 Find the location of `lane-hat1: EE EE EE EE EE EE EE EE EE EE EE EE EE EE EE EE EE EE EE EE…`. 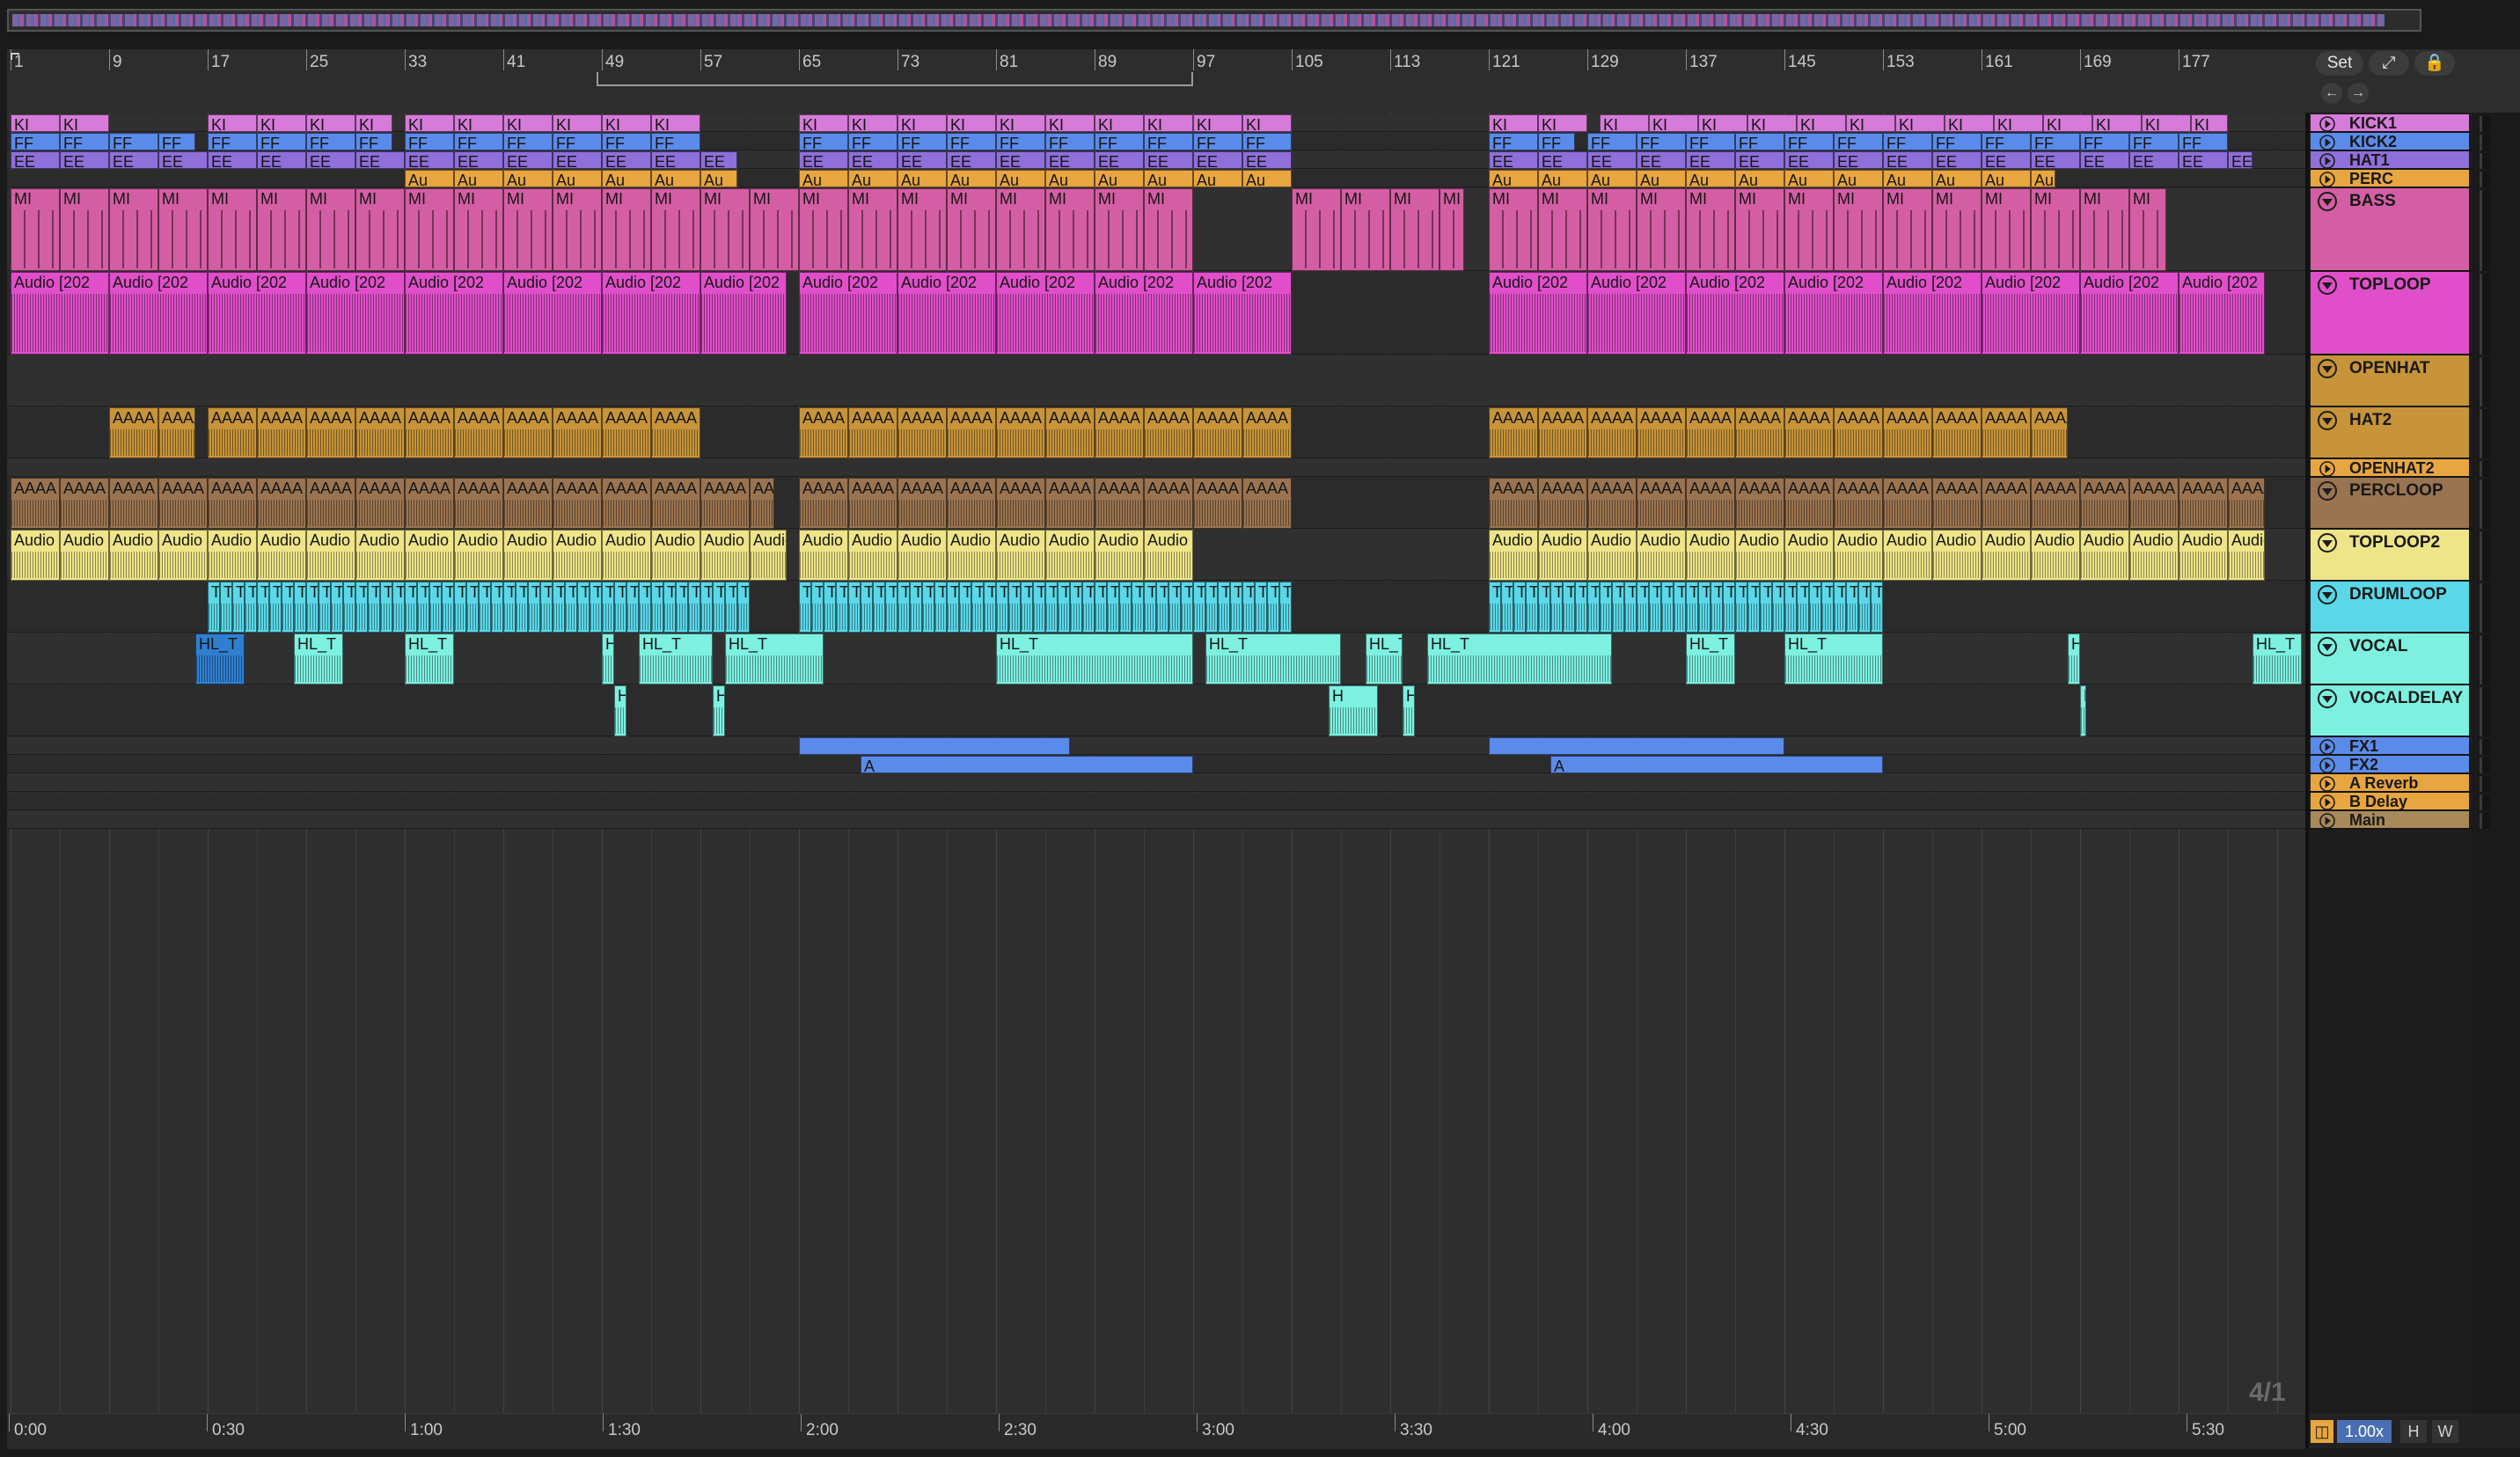

lane-hat1: EE EE EE EE EE EE EE EE EE EE EE EE EE EE EE EE EE EE EE EE… is located at coordinates (1156, 160).